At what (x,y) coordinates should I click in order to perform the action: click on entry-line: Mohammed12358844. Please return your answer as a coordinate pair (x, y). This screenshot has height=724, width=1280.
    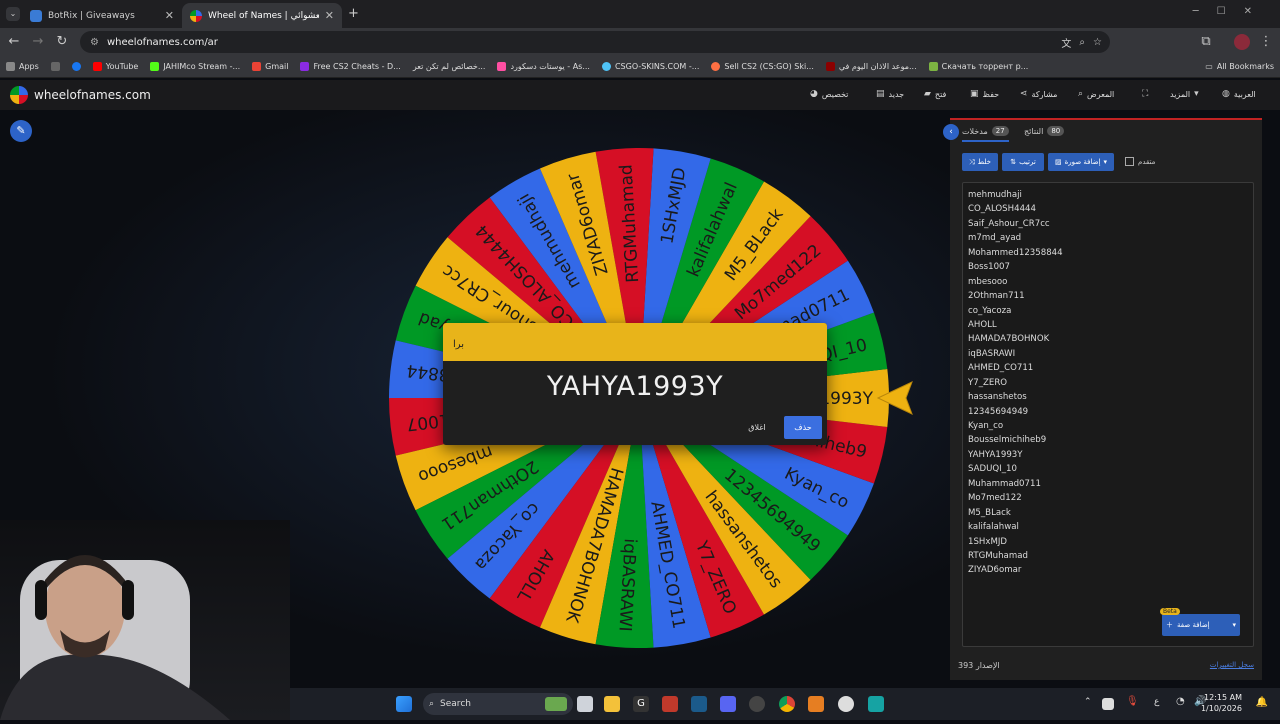
    Looking at the image, I should click on (1108, 253).